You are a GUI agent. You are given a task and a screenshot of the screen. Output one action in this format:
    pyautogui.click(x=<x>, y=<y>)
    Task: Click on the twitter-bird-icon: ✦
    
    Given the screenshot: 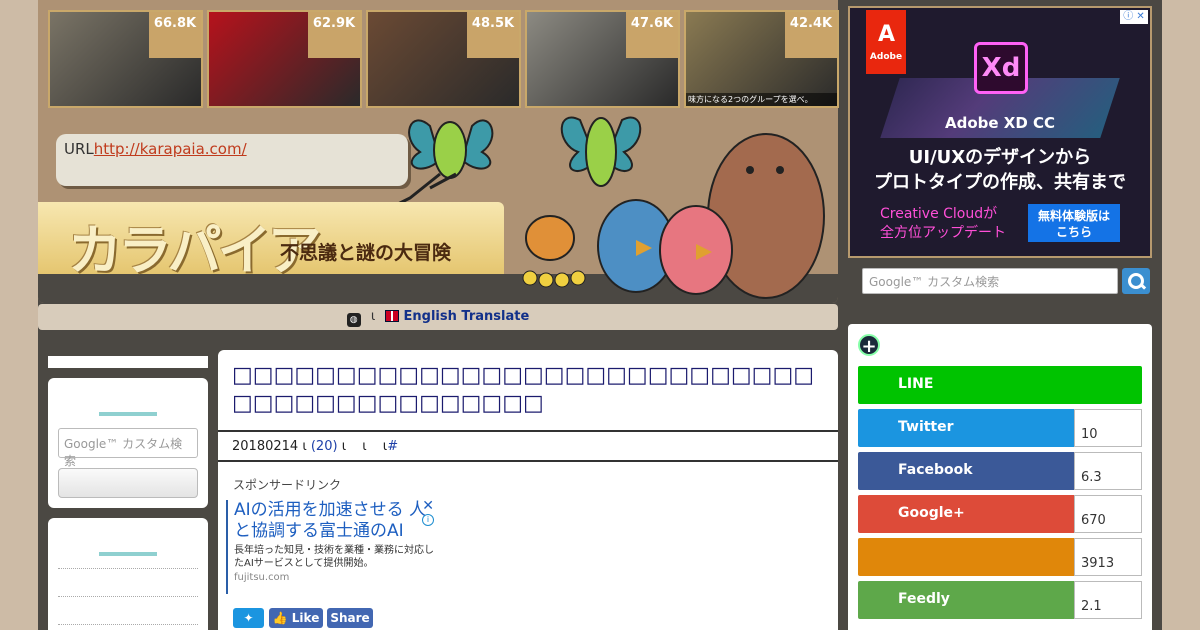 What is the action you would take?
    pyautogui.click(x=248, y=618)
    